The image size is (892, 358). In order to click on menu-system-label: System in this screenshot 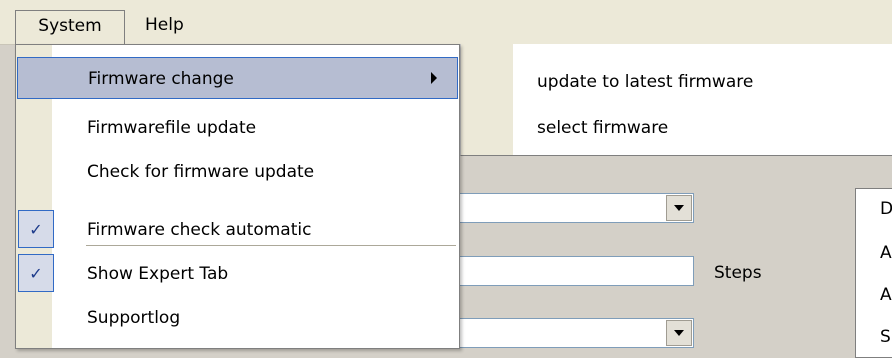, I will do `click(70, 26)`.